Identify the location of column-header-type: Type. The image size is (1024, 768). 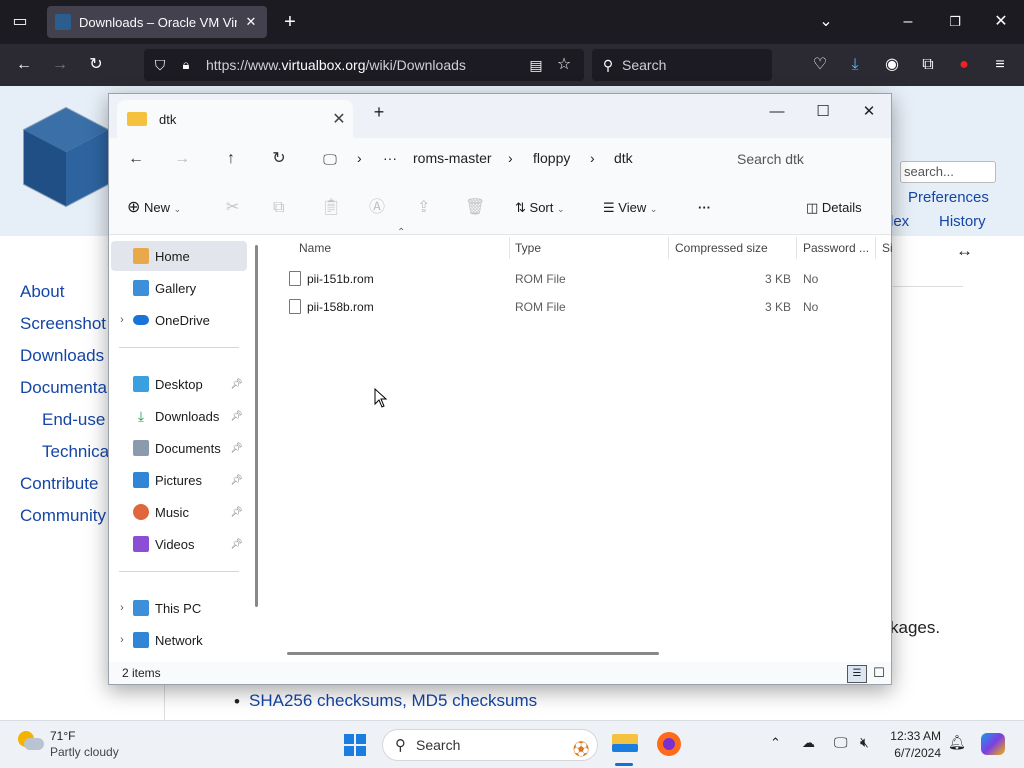
(528, 248).